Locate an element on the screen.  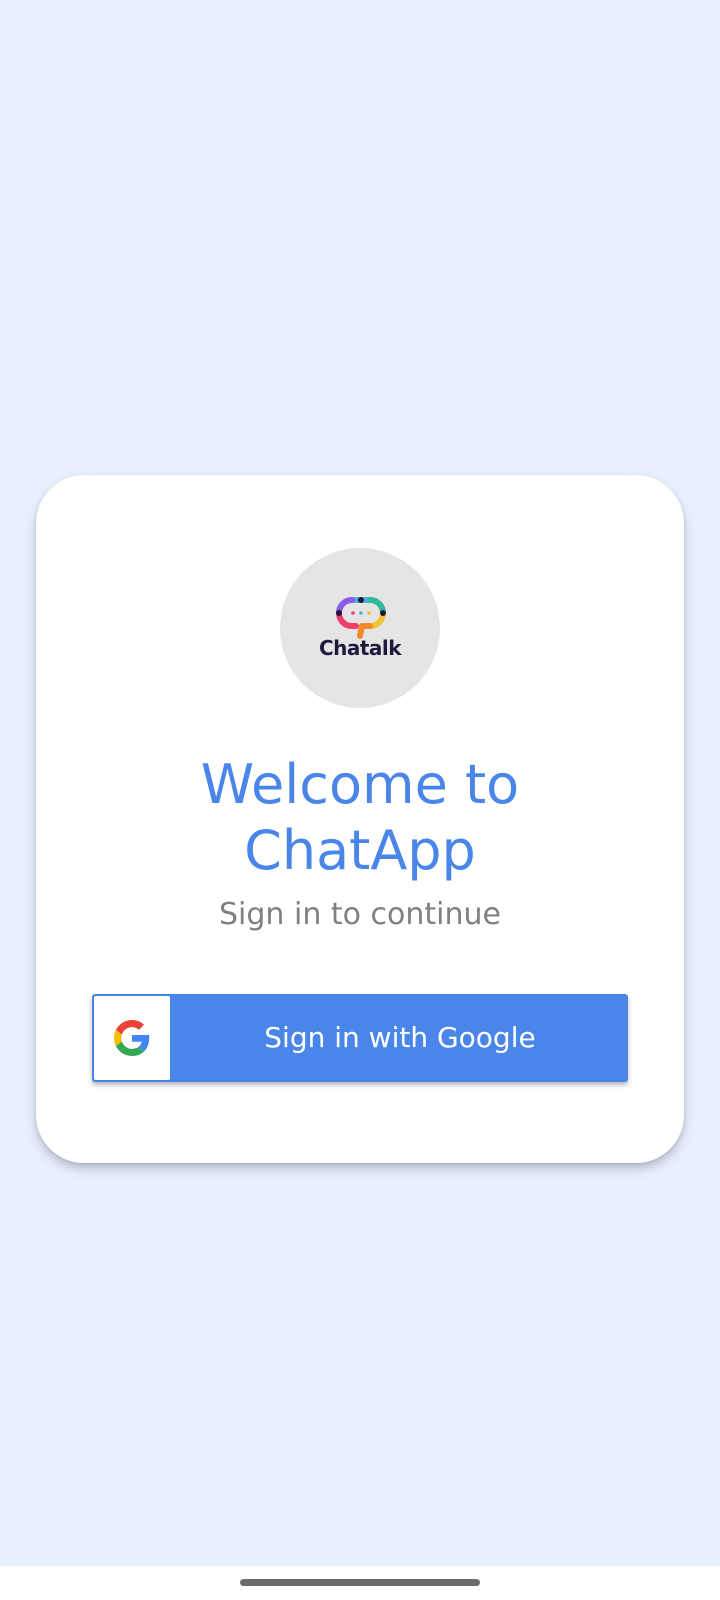
logo-wordmark: Chatalk is located at coordinates (360, 648).